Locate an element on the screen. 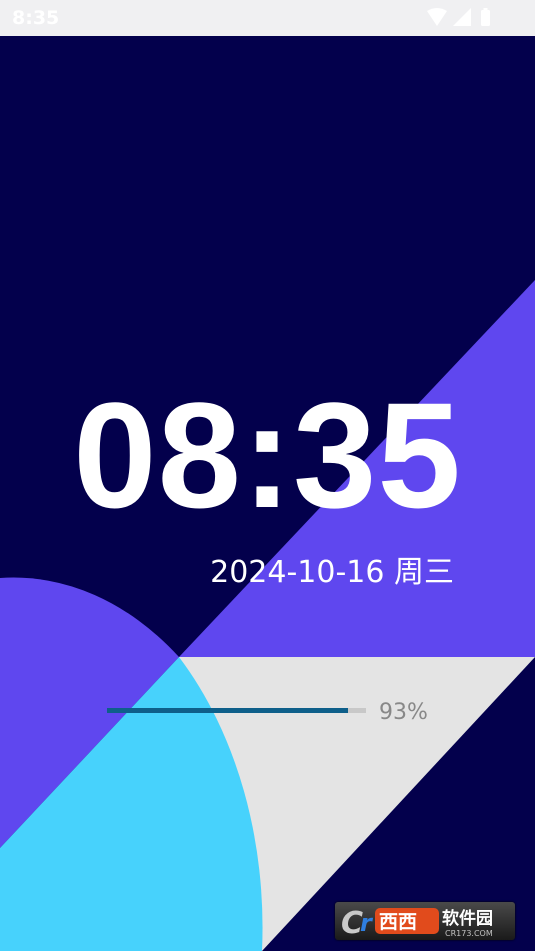 This screenshot has width=535, height=951. lockscreen-date: 2024-10-16 周三 is located at coordinates (332, 572).